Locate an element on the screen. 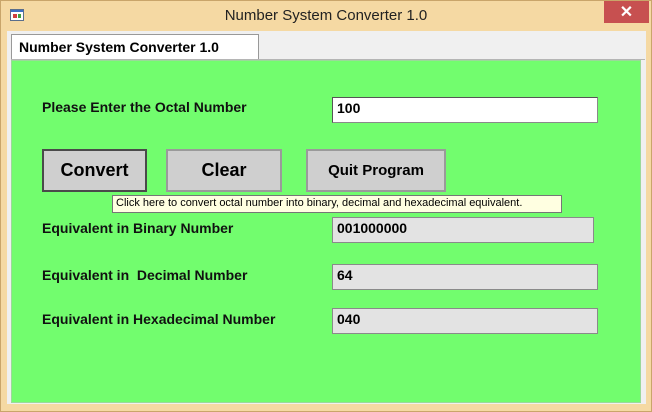  title-bar: Number System Converter 1.0 ✕ is located at coordinates (326, 16).